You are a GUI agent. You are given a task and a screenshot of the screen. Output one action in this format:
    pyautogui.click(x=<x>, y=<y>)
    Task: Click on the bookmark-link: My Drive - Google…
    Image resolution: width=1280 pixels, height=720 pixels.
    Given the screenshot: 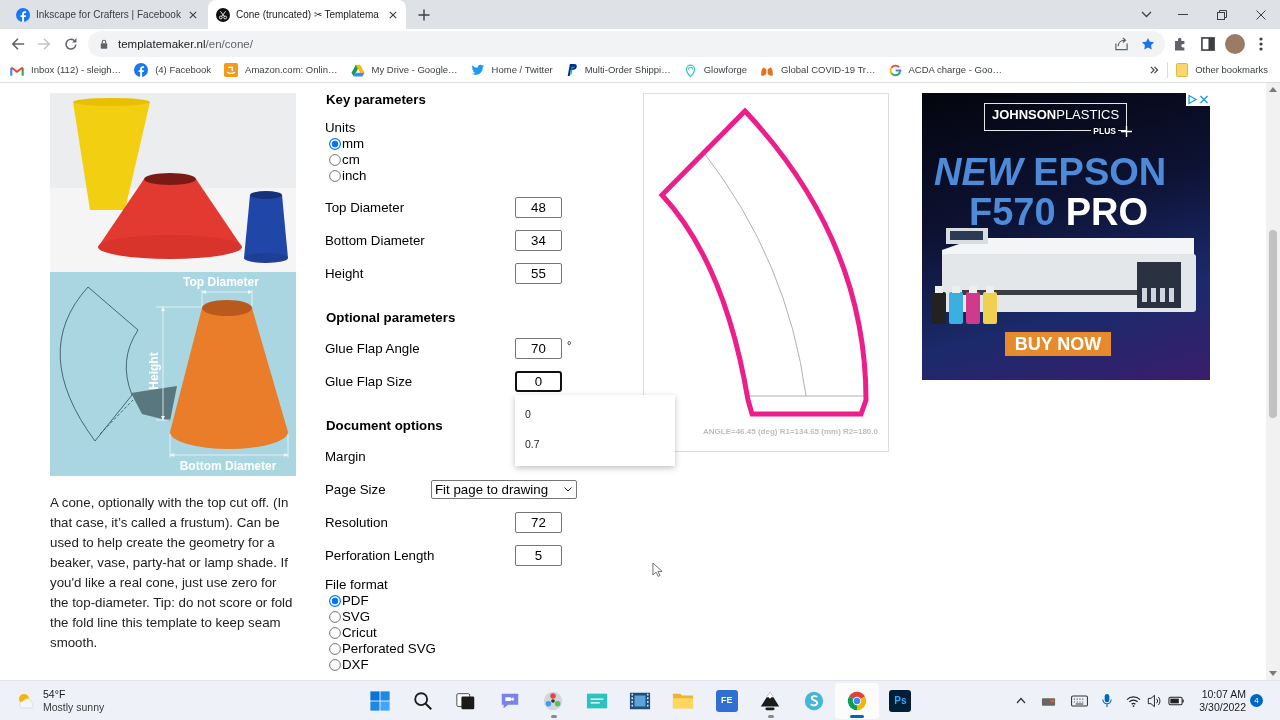 What is the action you would take?
    pyautogui.click(x=404, y=70)
    